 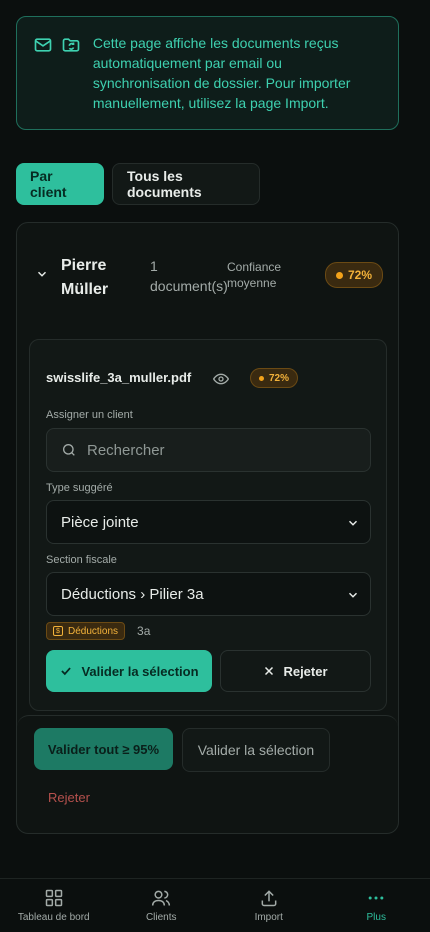 I want to click on eye-icon, so click(x=221, y=379).